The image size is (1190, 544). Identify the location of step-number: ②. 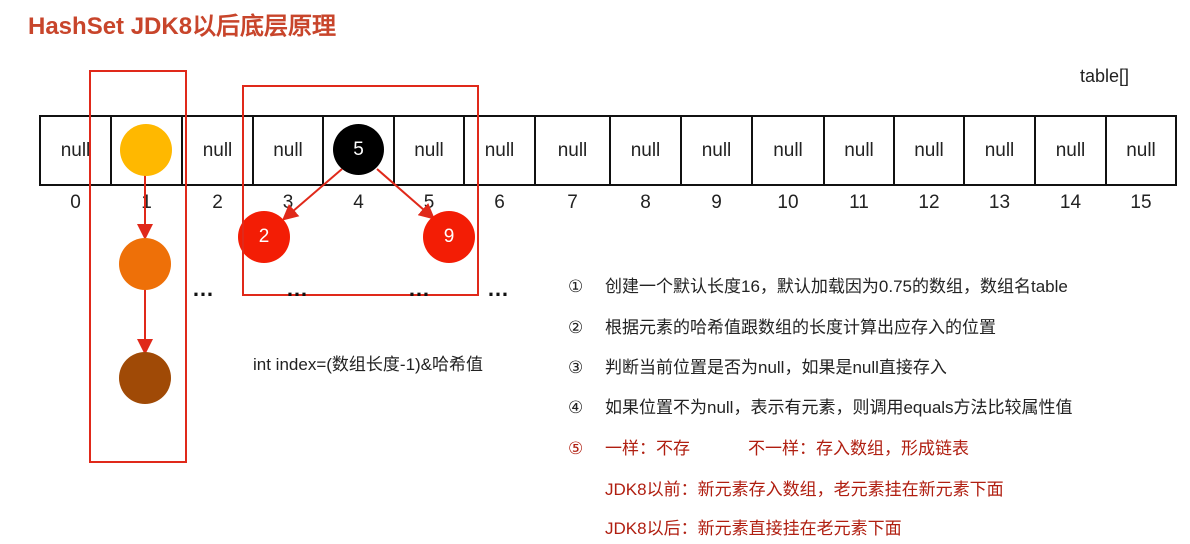
(576, 327).